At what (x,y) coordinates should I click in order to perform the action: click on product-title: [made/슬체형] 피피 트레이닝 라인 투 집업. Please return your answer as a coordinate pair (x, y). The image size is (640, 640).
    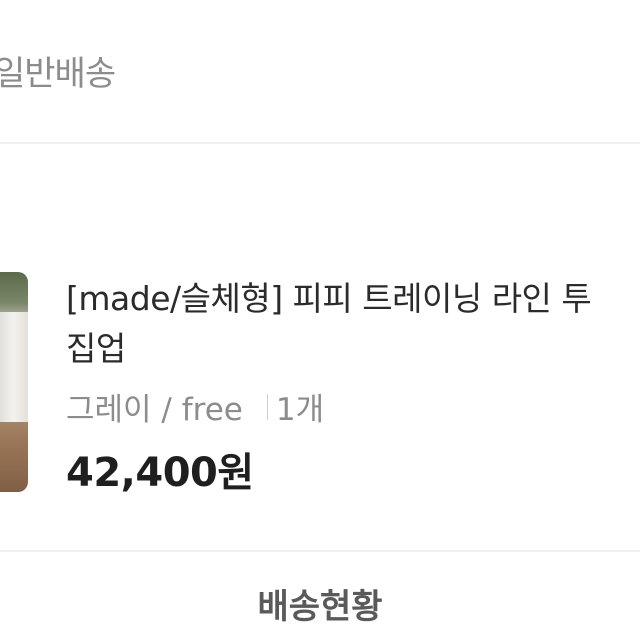
    Looking at the image, I should click on (353, 324).